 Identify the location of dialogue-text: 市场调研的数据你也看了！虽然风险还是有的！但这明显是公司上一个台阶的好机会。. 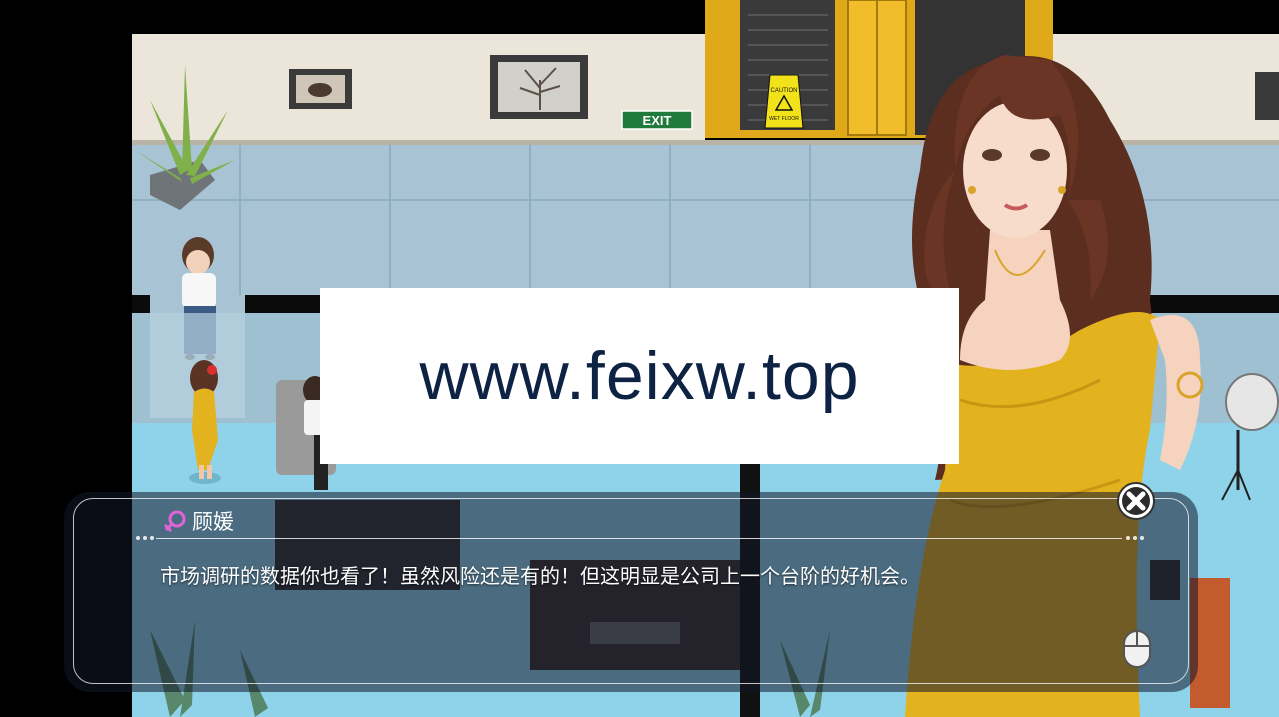
(540, 576).